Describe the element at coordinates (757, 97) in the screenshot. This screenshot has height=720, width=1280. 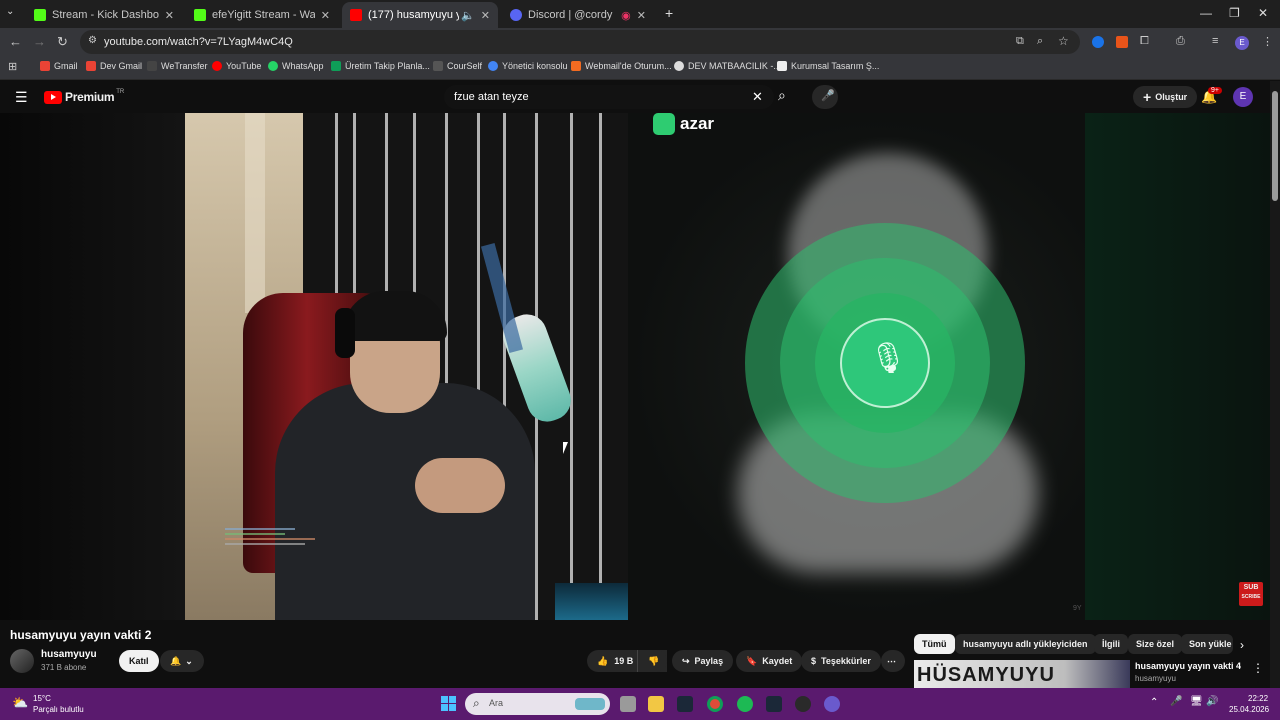
I see `clear-search-icon: ✕` at that location.